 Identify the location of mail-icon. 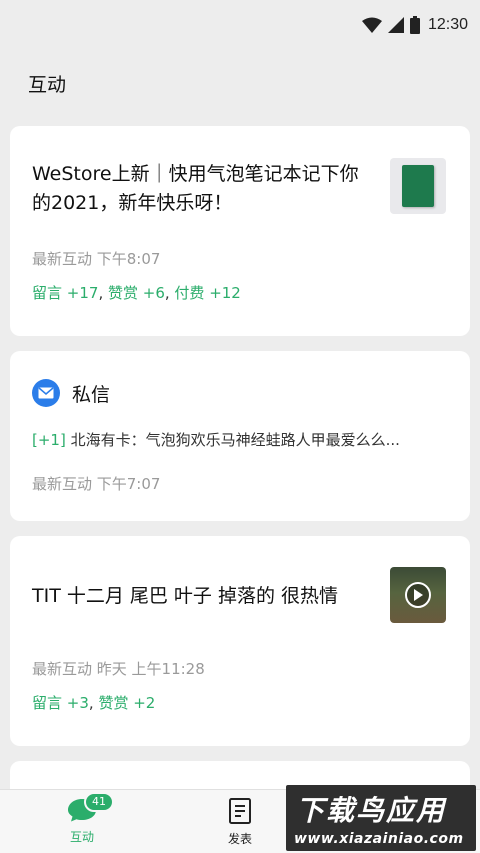
(46, 393).